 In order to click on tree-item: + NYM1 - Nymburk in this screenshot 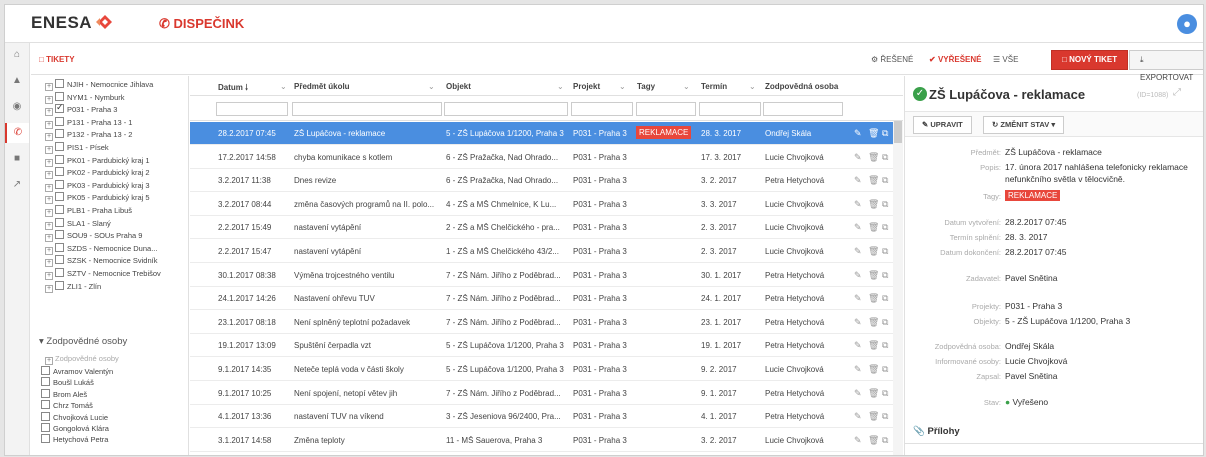, I will do `click(85, 97)`.